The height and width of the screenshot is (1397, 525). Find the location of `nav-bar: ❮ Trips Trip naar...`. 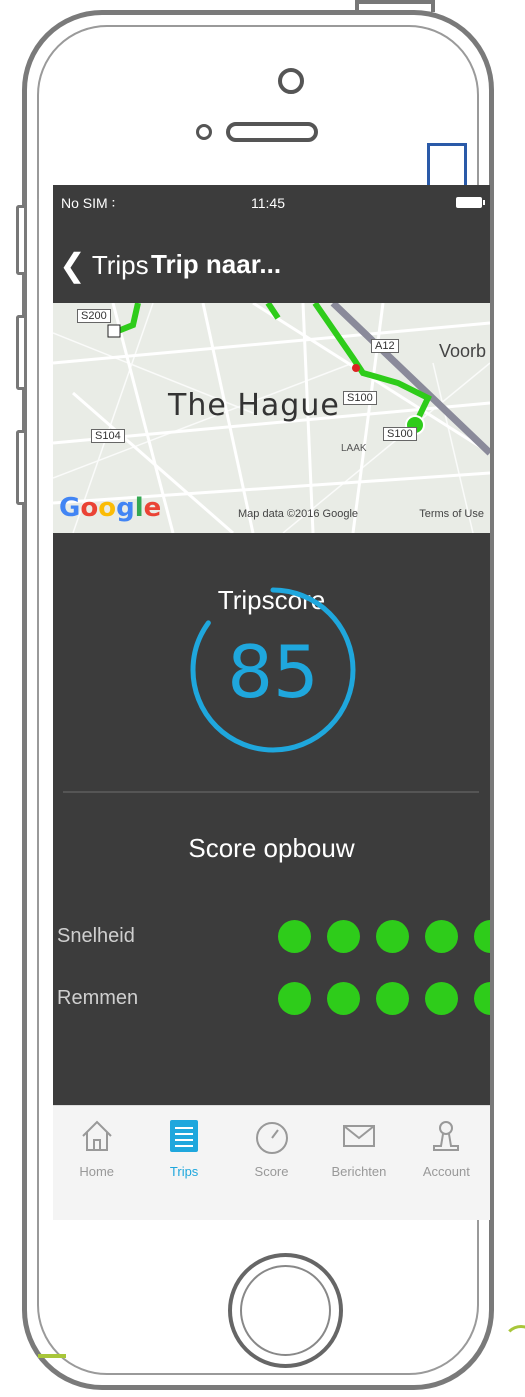

nav-bar: ❮ Trips Trip naar... is located at coordinates (271, 263).